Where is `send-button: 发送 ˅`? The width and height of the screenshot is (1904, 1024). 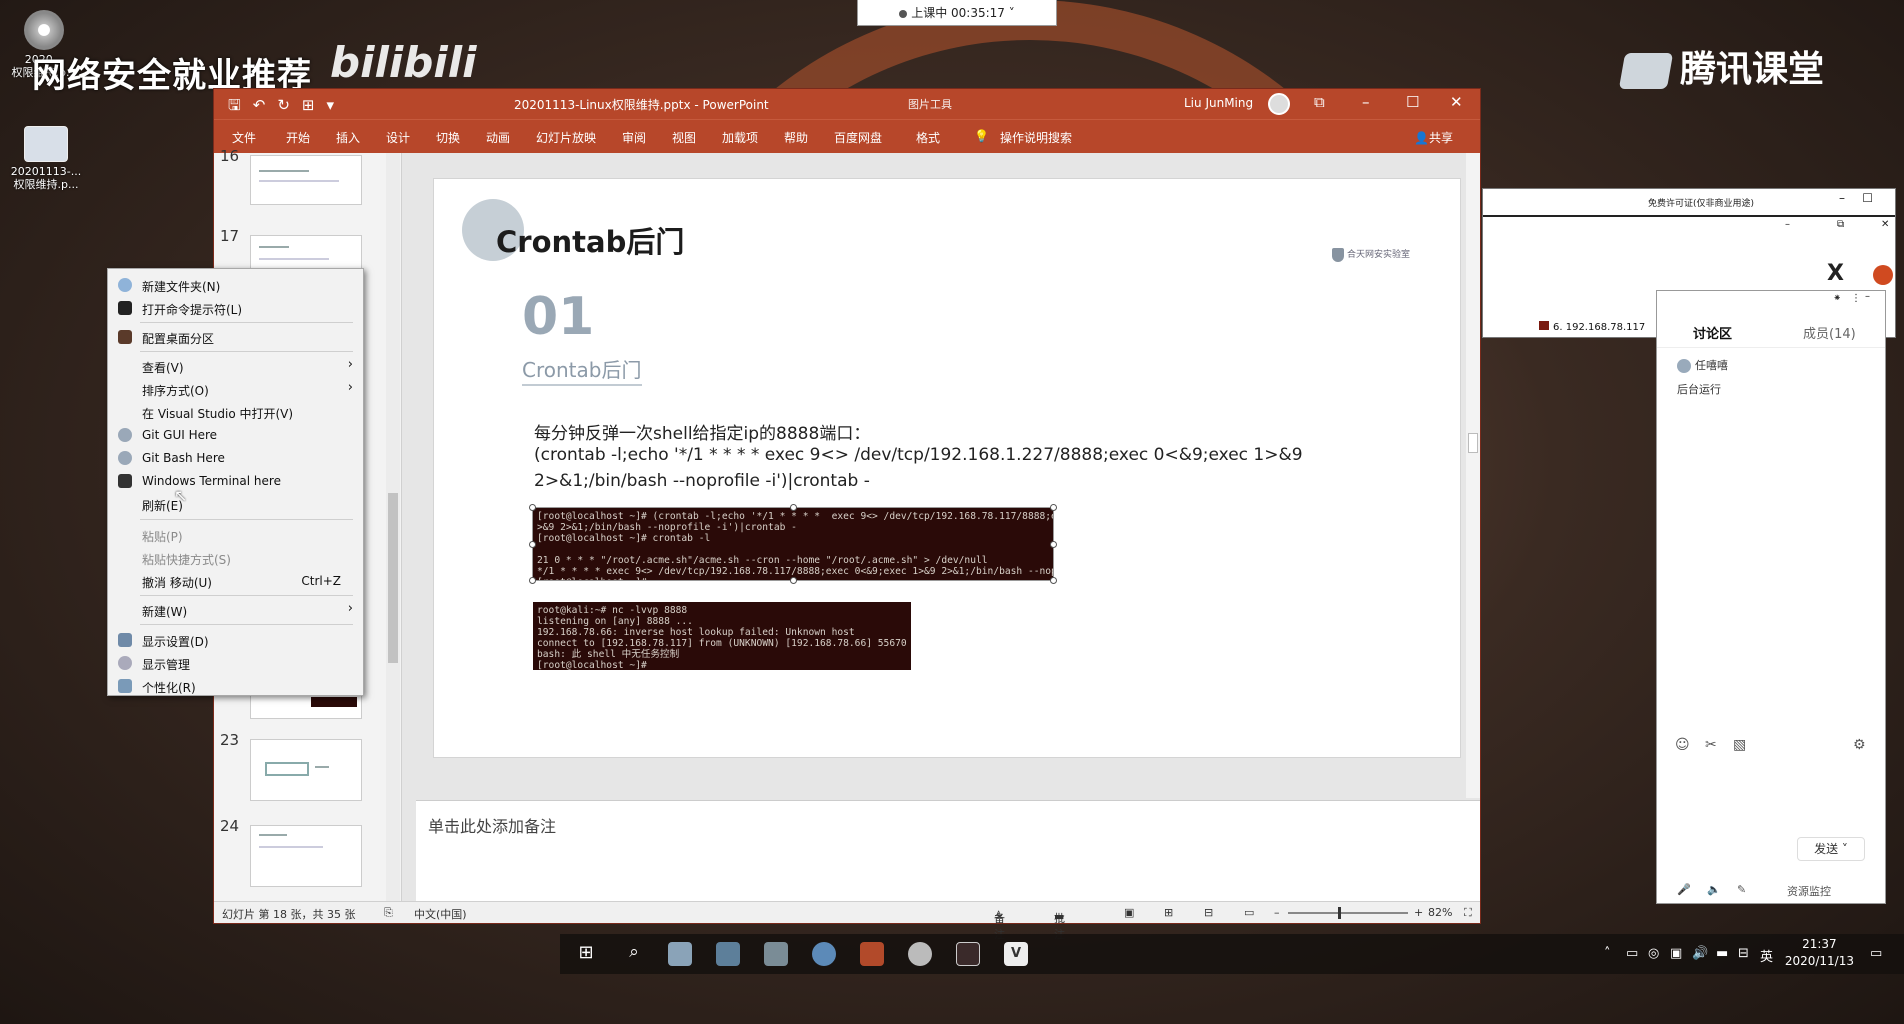 send-button: 发送 ˅ is located at coordinates (1831, 849).